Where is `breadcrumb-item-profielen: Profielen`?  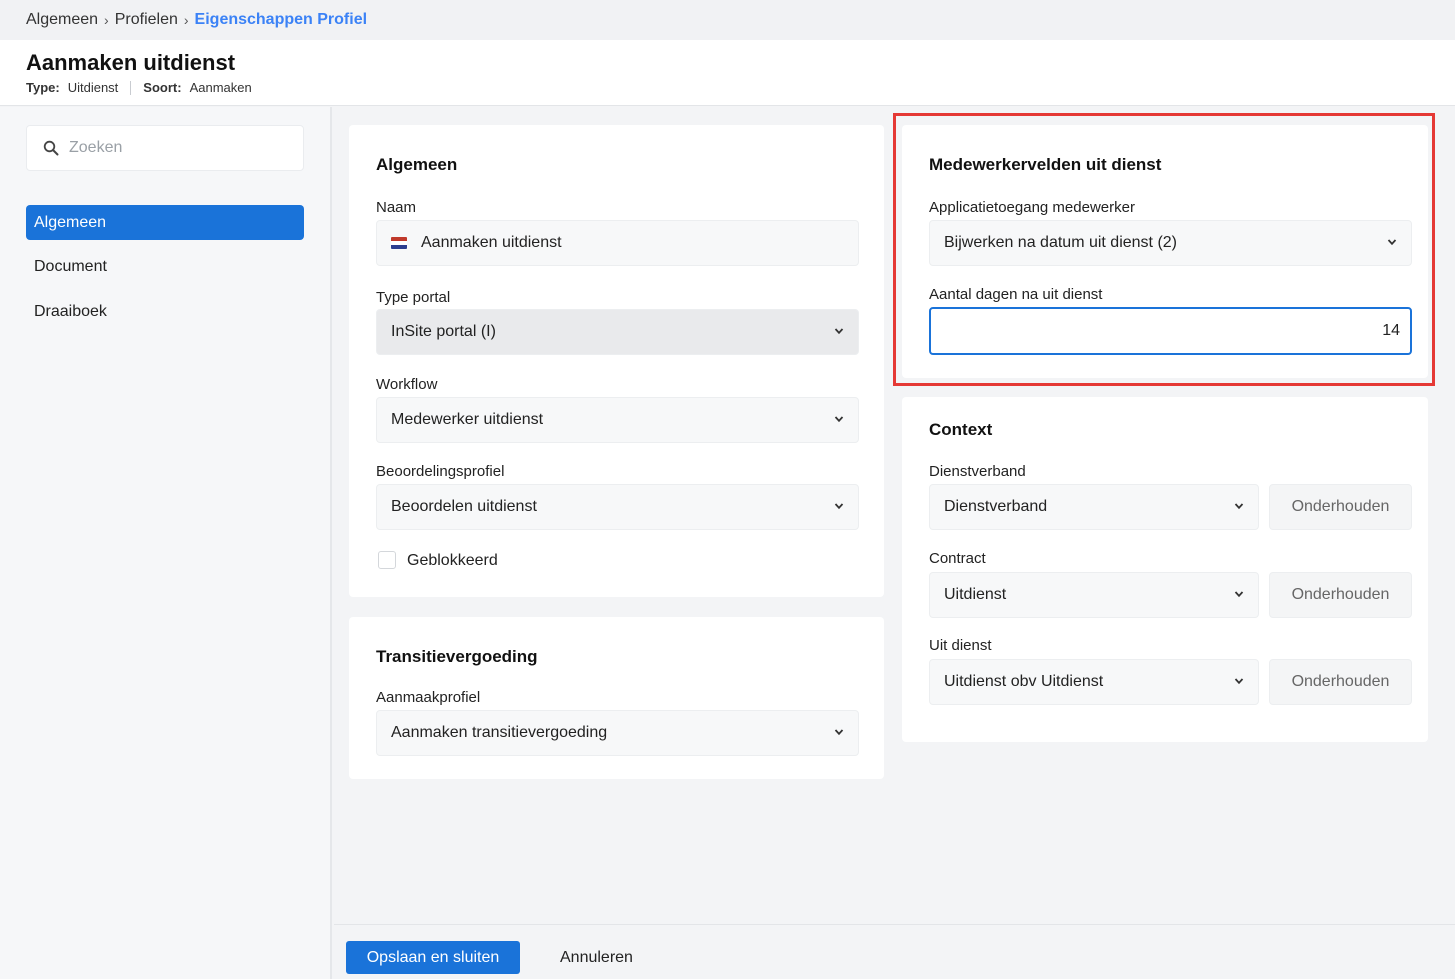 breadcrumb-item-profielen: Profielen is located at coordinates (146, 20).